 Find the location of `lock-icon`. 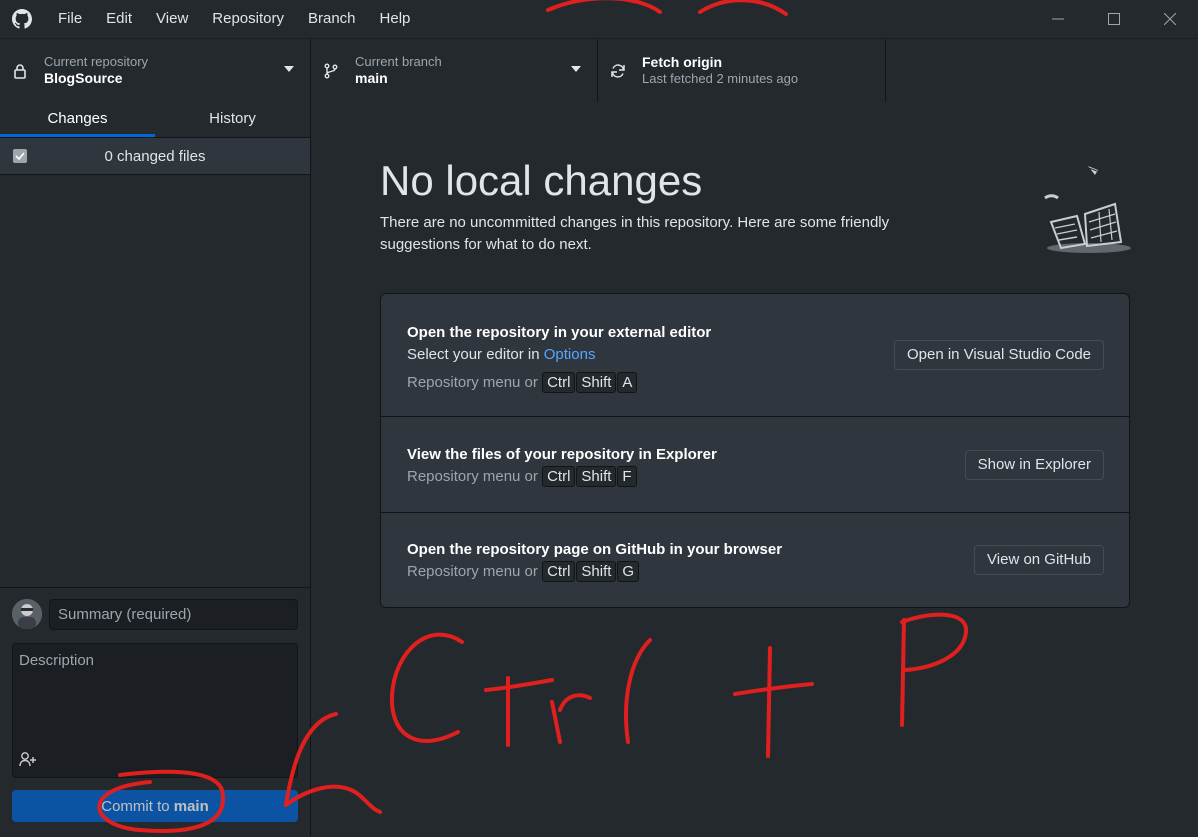

lock-icon is located at coordinates (20, 71).